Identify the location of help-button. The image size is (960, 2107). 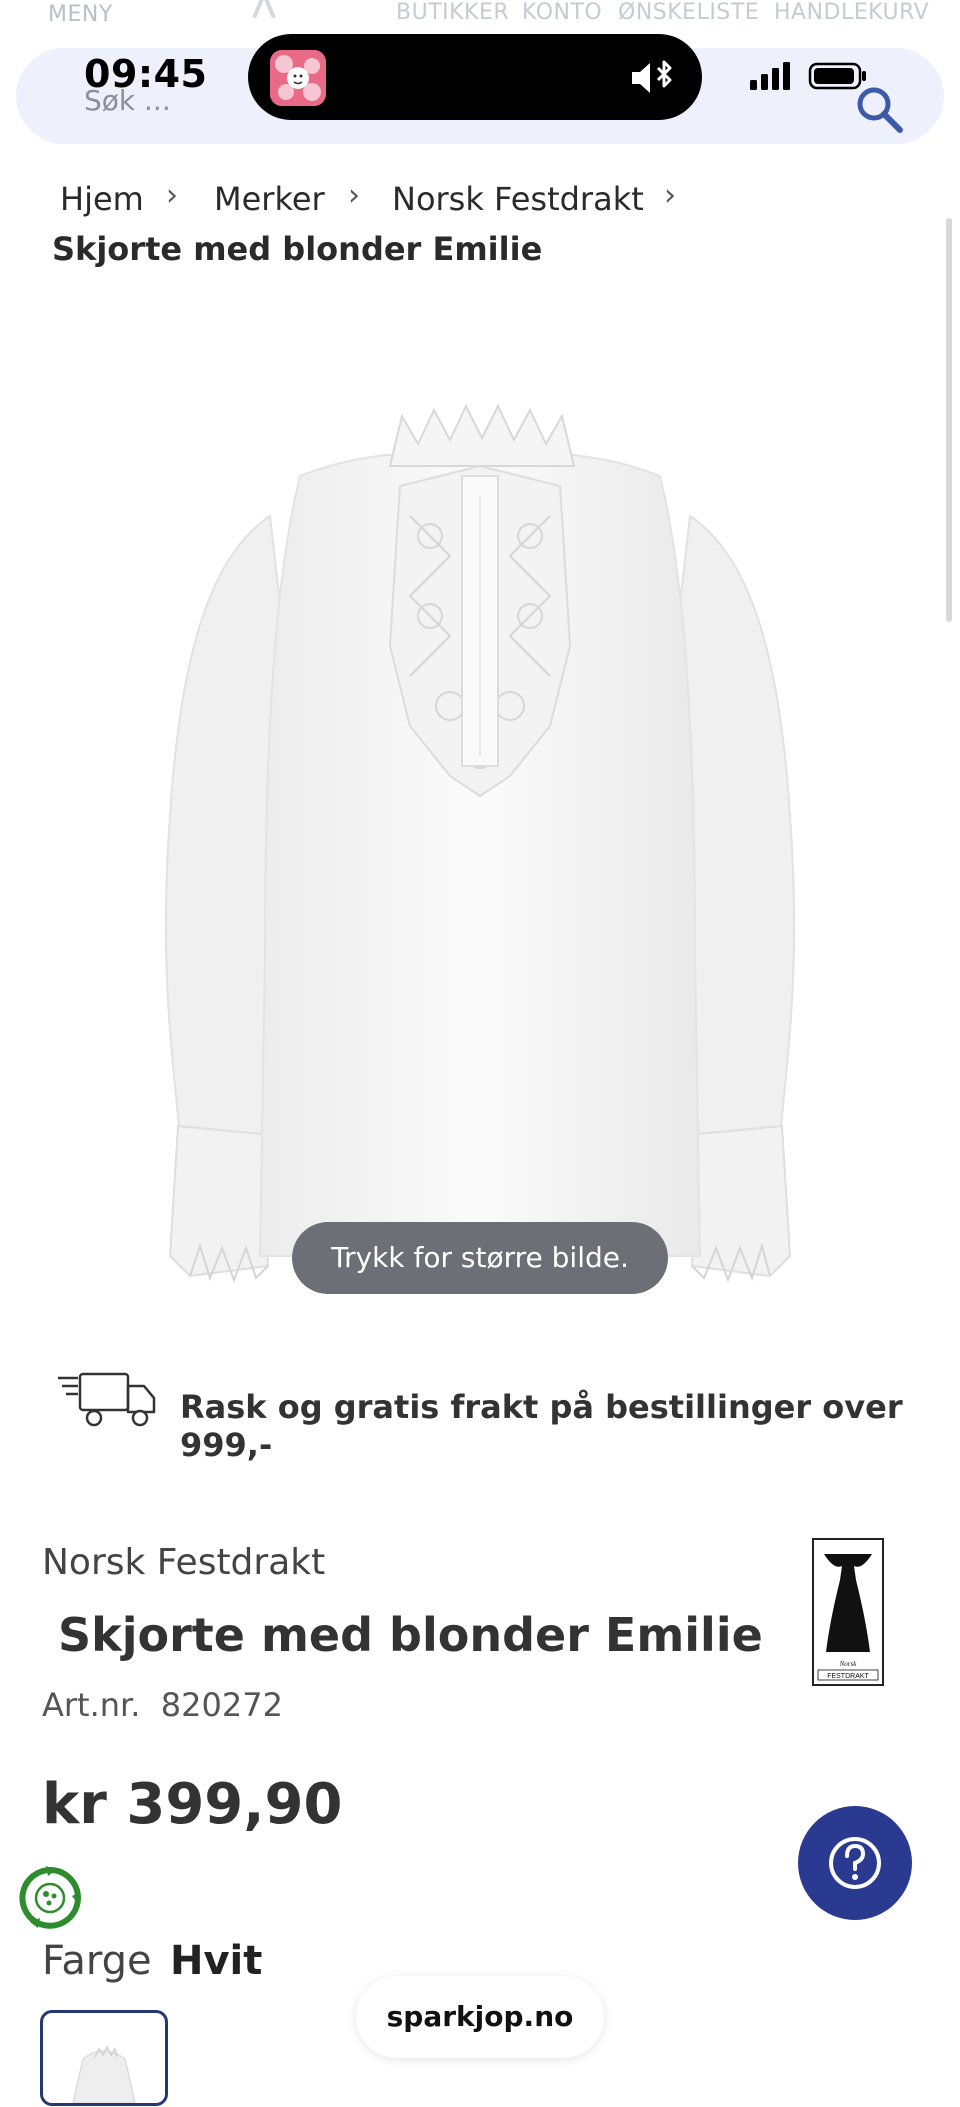
(855, 1863).